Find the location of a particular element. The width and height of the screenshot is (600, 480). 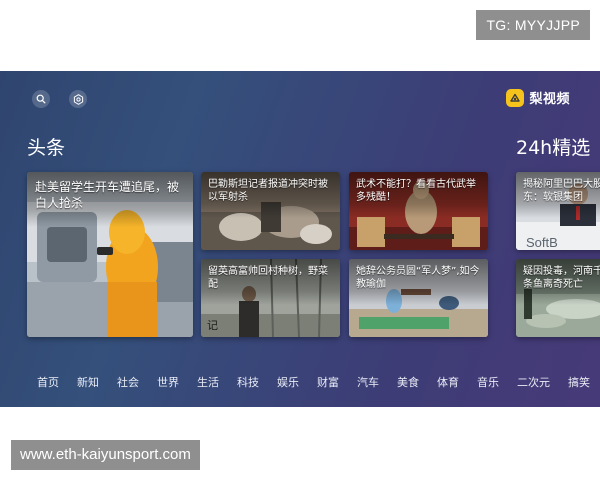

section-title-headline: 头条 is located at coordinates (46, 148).